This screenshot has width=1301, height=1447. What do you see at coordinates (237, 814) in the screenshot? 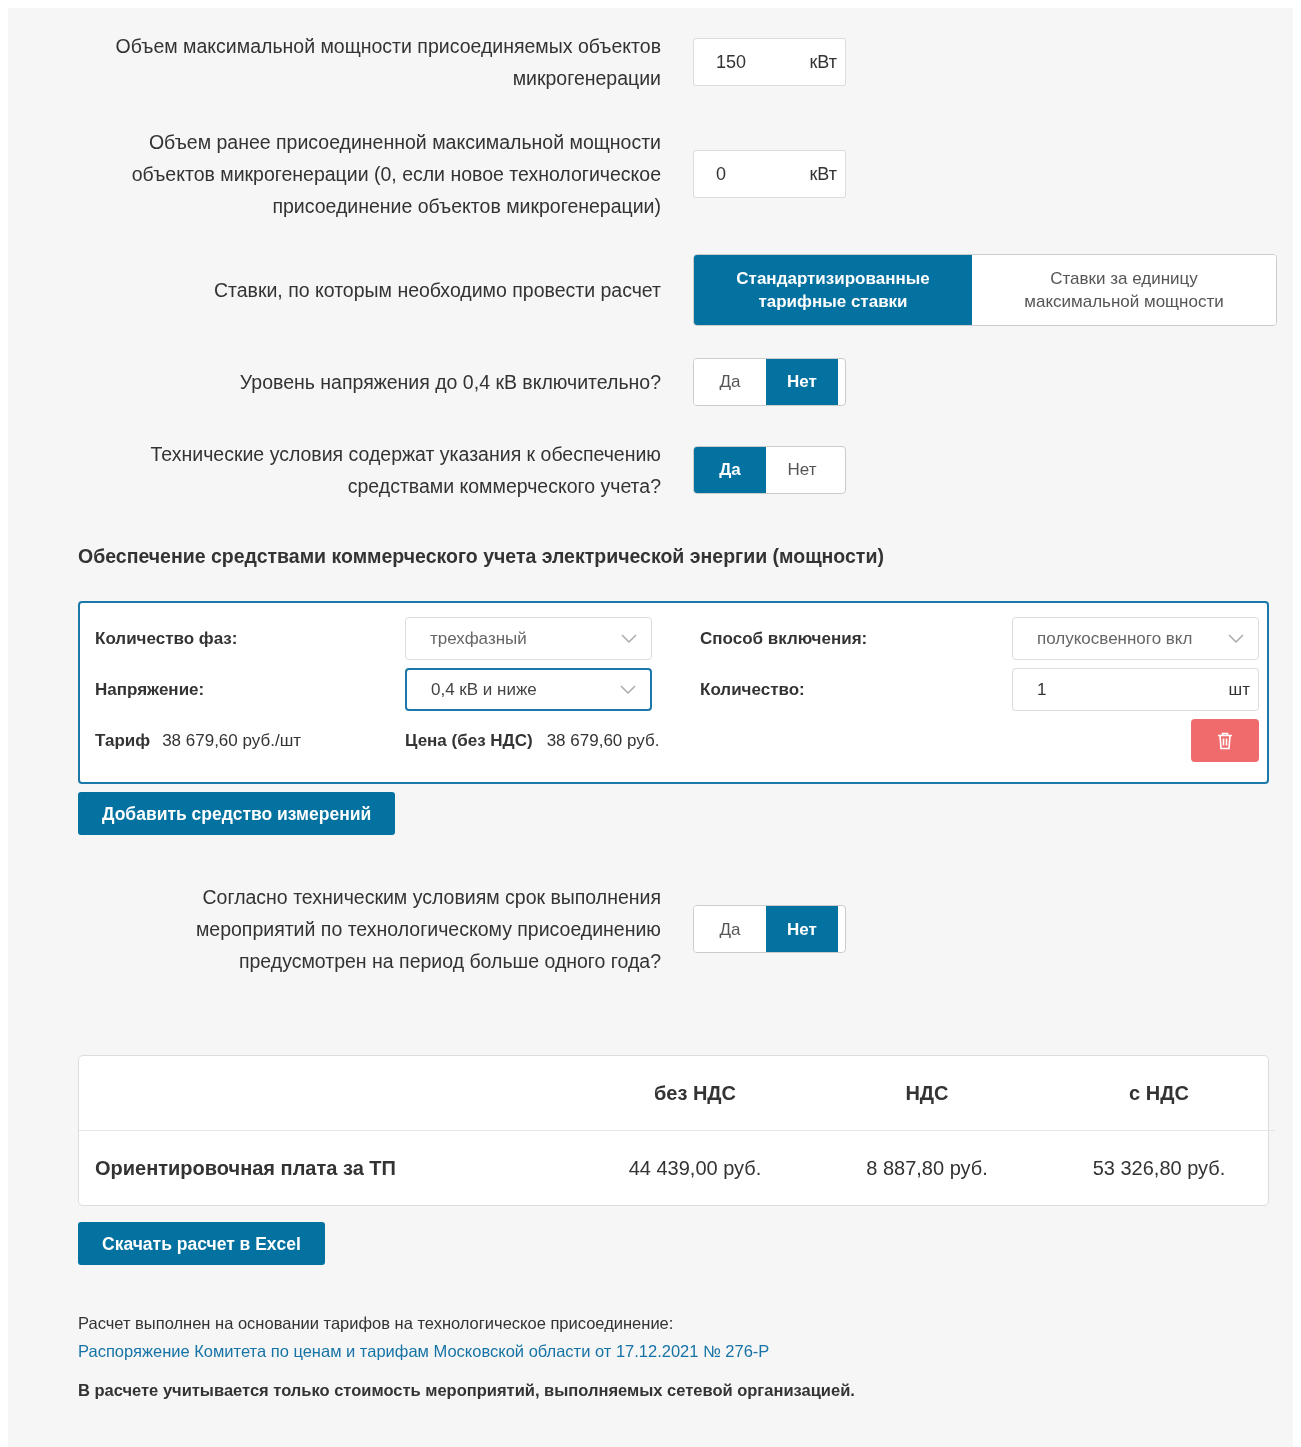
I see `add-button: Добавить средство измерений` at bounding box center [237, 814].